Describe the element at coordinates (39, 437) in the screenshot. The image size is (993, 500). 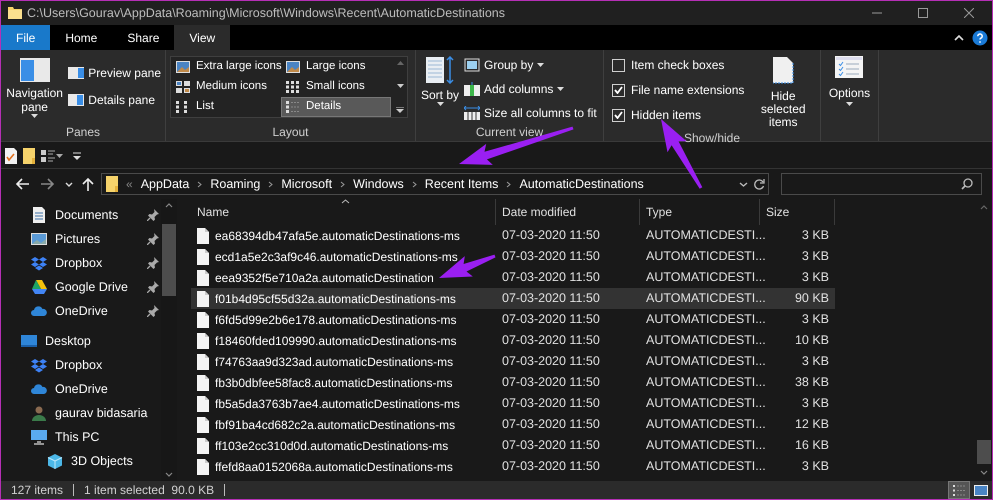
I see `monitor-icon` at that location.